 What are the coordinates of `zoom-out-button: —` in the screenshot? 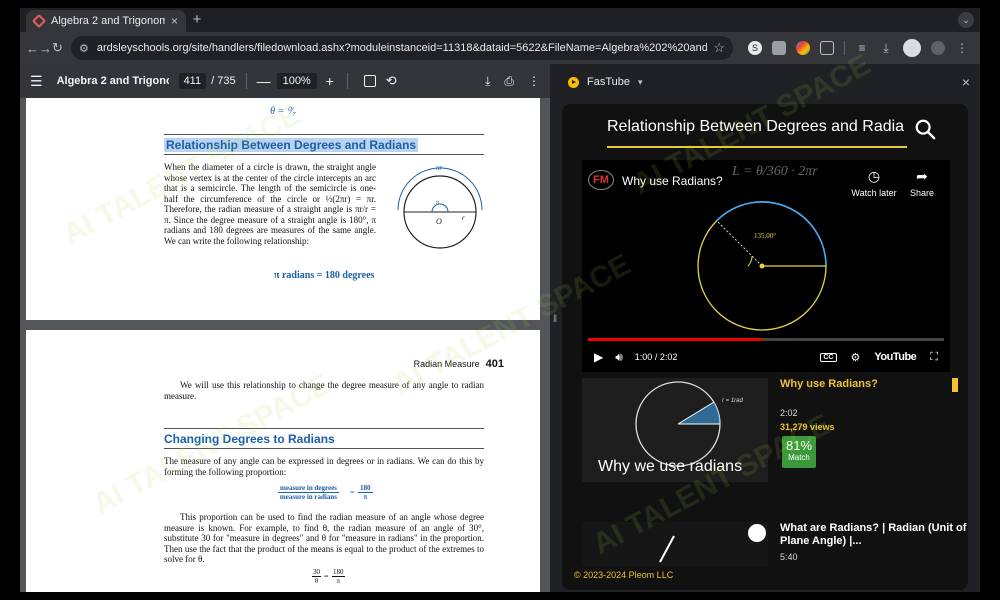 It's located at (264, 81).